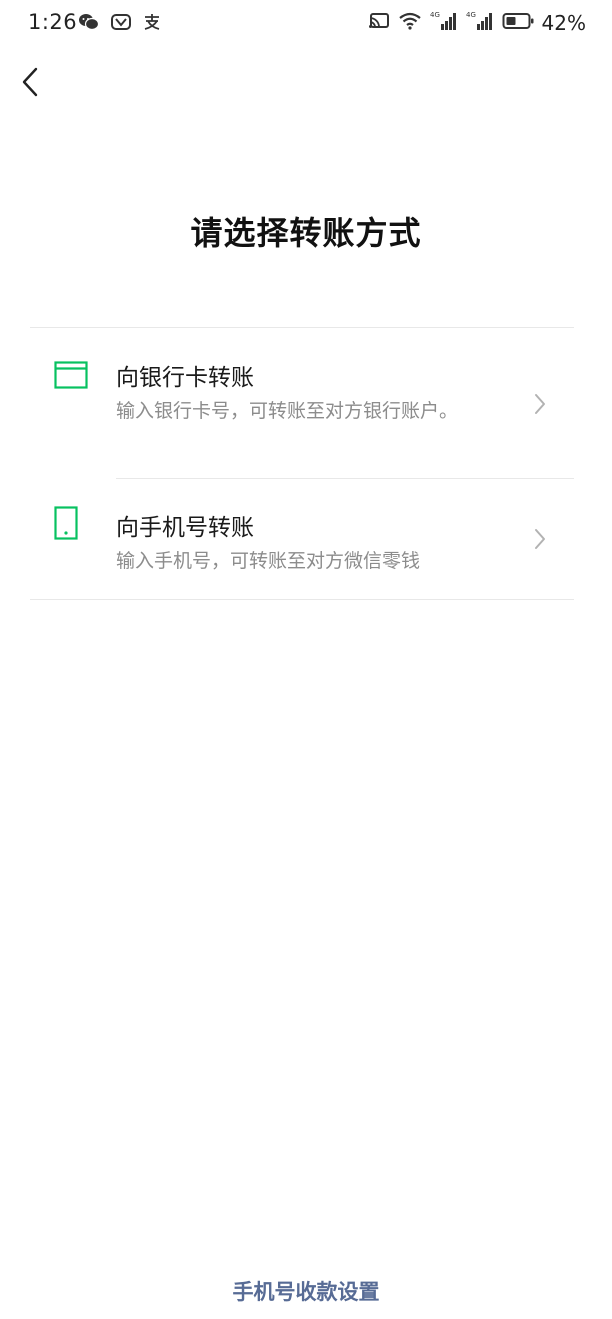 This screenshot has height=1319, width=612. I want to click on status-bar: 1:26 4G 4G 42%, so click(306, 23).